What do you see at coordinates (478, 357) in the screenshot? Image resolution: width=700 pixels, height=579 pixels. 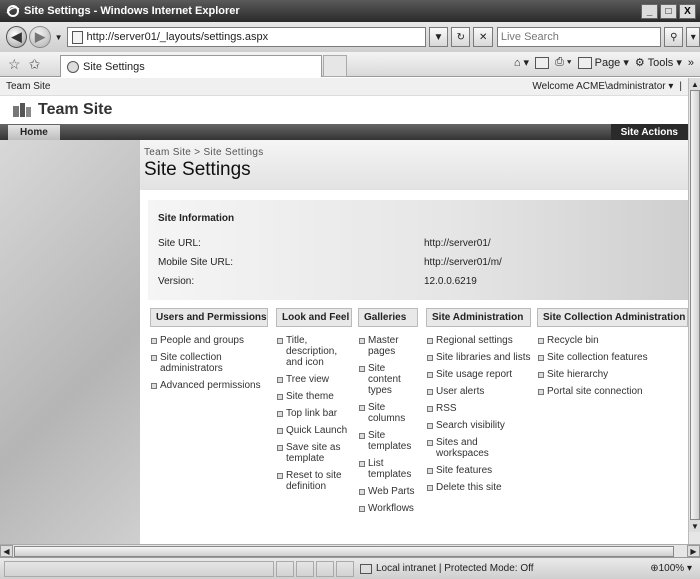 I see `link-site-libraries-lists: Site libraries and lists` at bounding box center [478, 357].